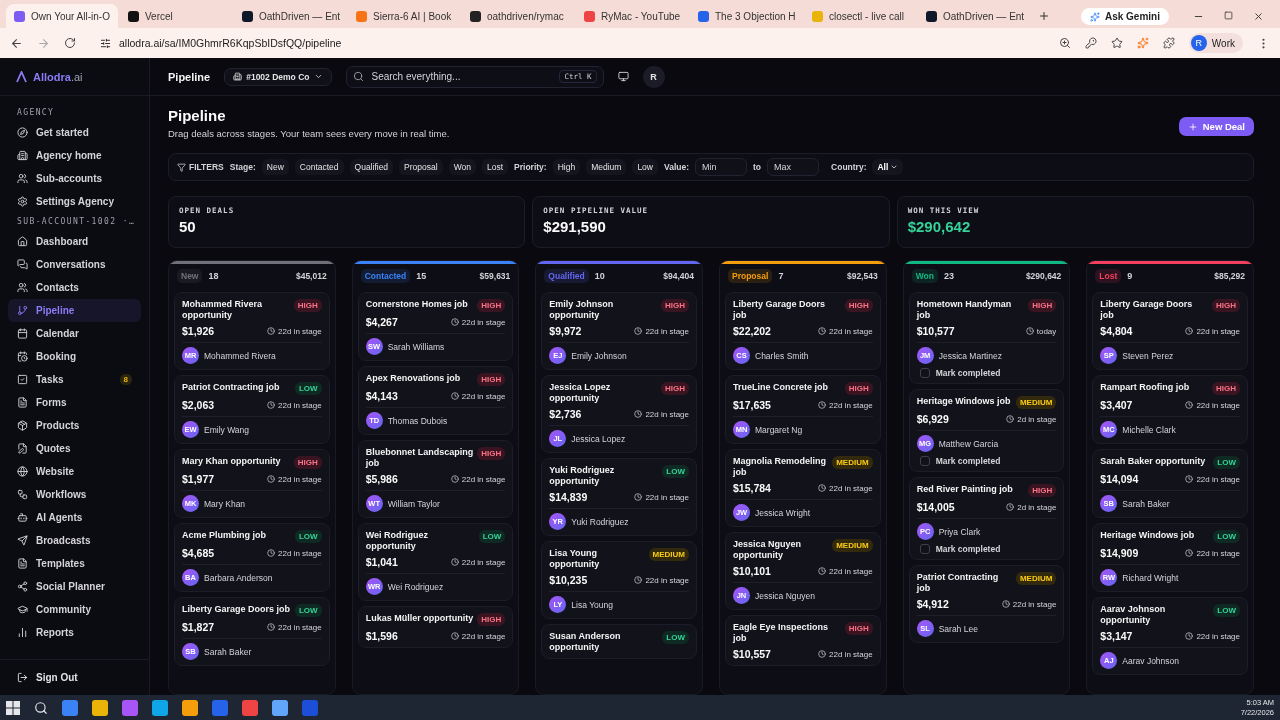  What do you see at coordinates (74, 494) in the screenshot?
I see `nav-item: Workflows` at bounding box center [74, 494].